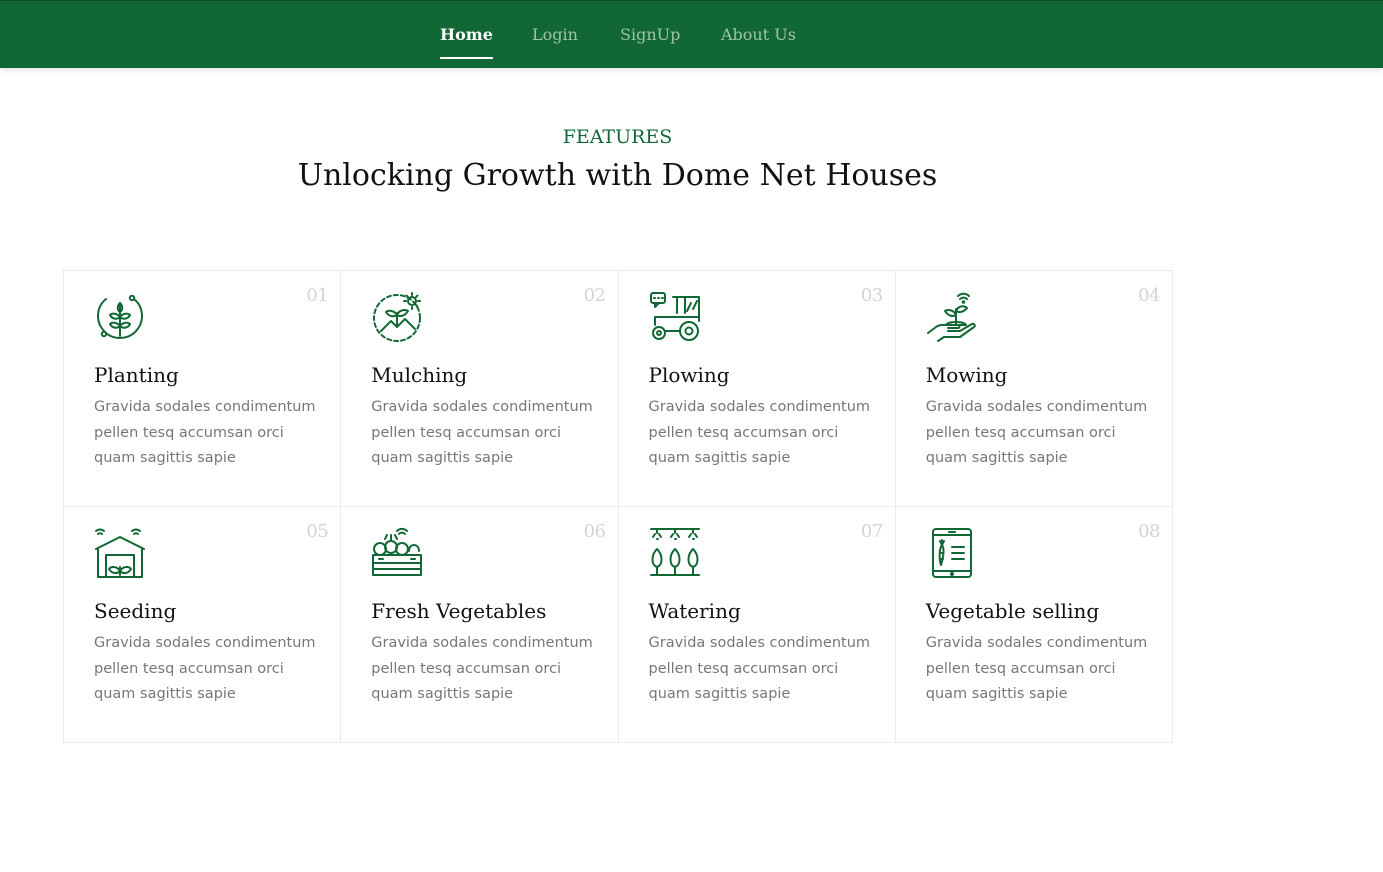 Image resolution: width=1383 pixels, height=872 pixels. Describe the element at coordinates (1012, 611) in the screenshot. I see `feature-title: Vegetable selling` at that location.